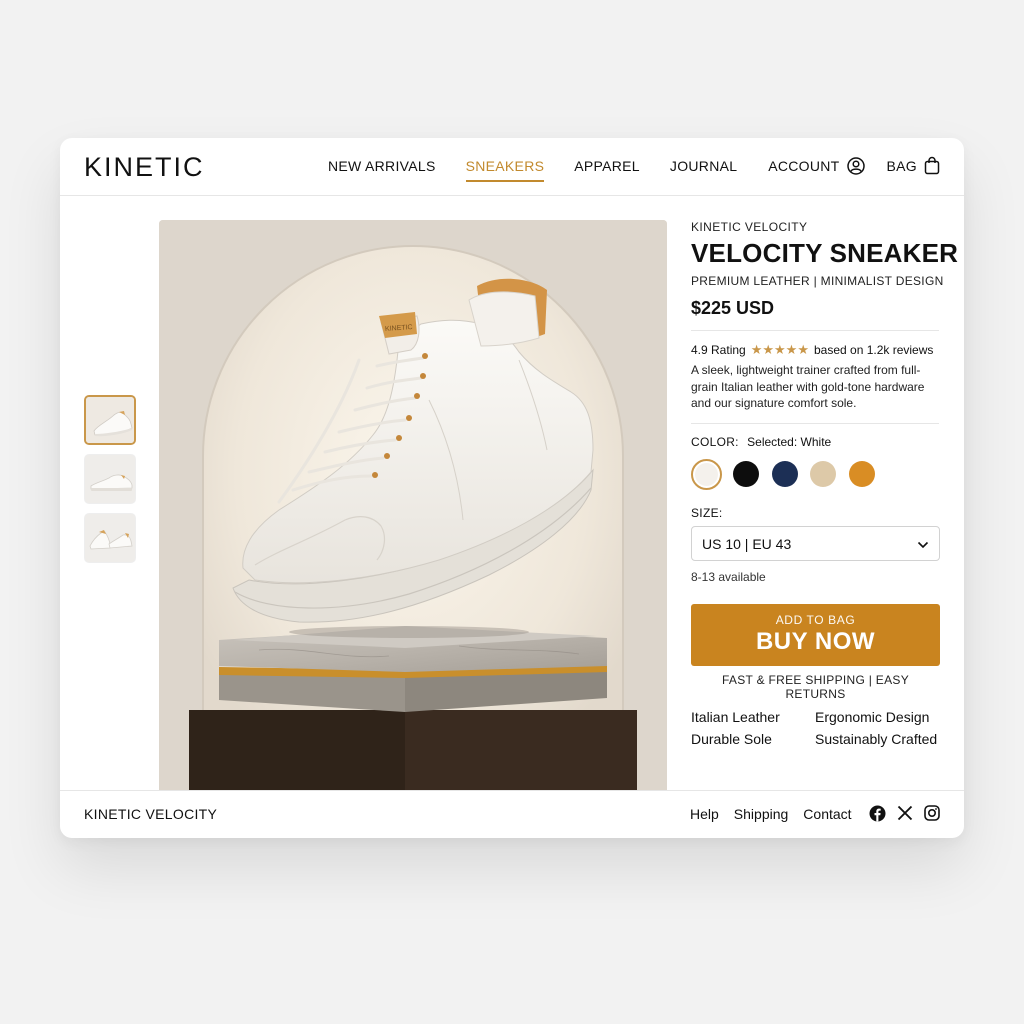  I want to click on social-links, so click(904, 813).